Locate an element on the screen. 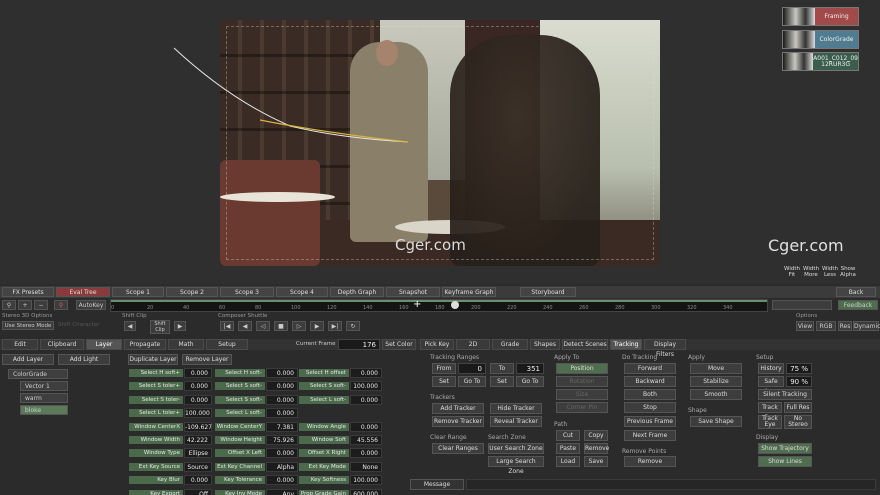 Image resolution: width=880 pixels, height=495 pixels. tab-scope-3: Scope 3 is located at coordinates (247, 292).